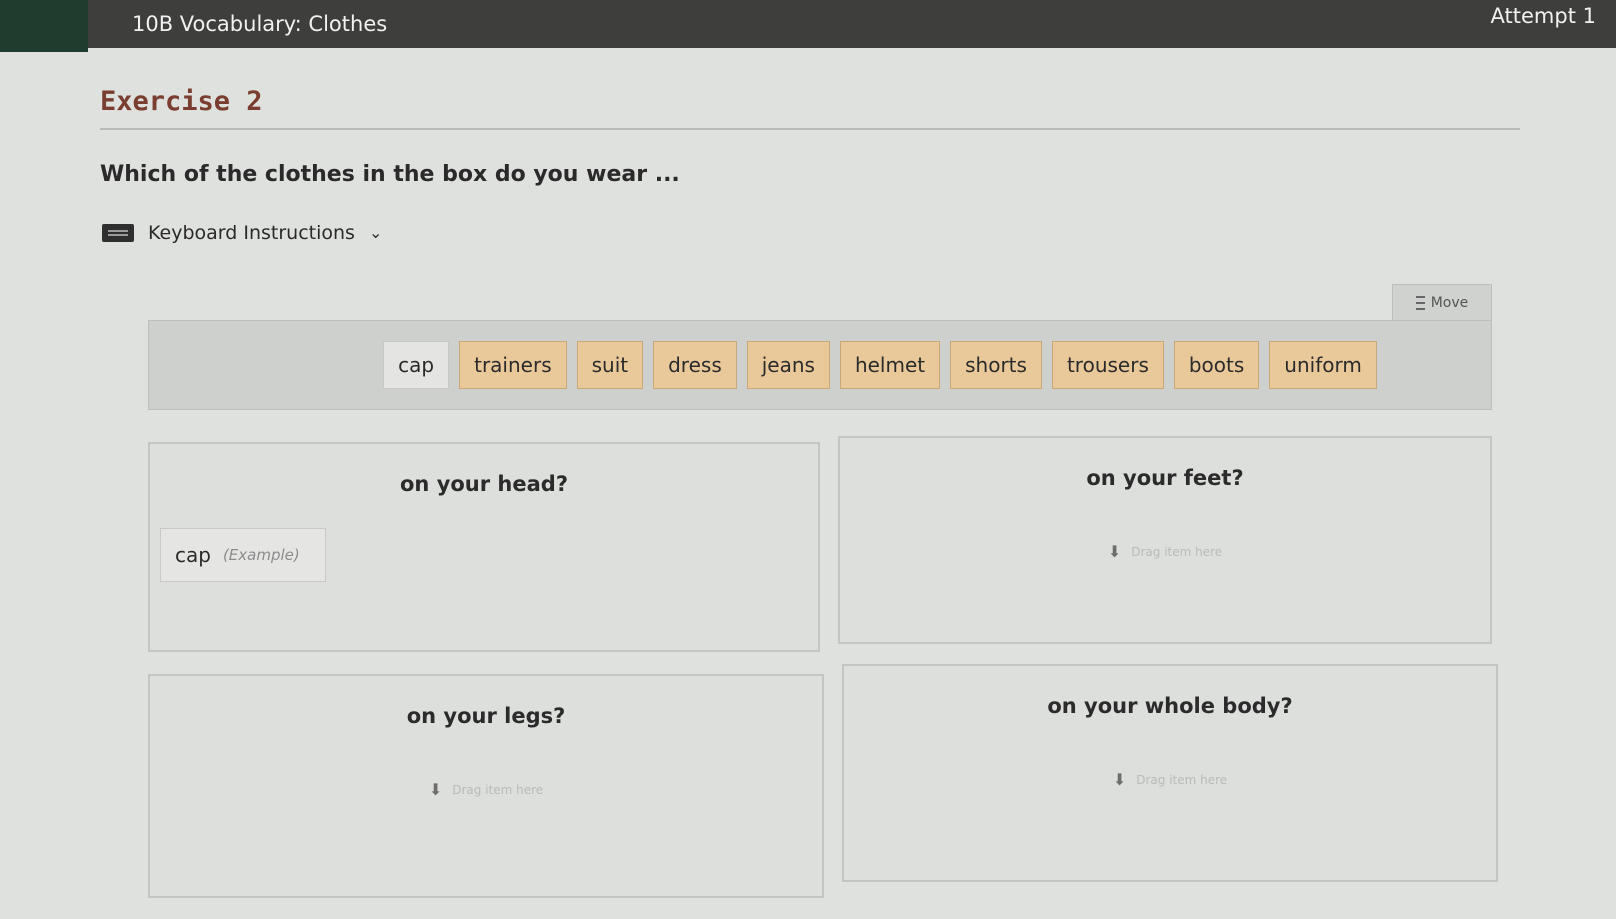 The image size is (1616, 919). Describe the element at coordinates (193, 555) in the screenshot. I see `placed-word: cap` at that location.